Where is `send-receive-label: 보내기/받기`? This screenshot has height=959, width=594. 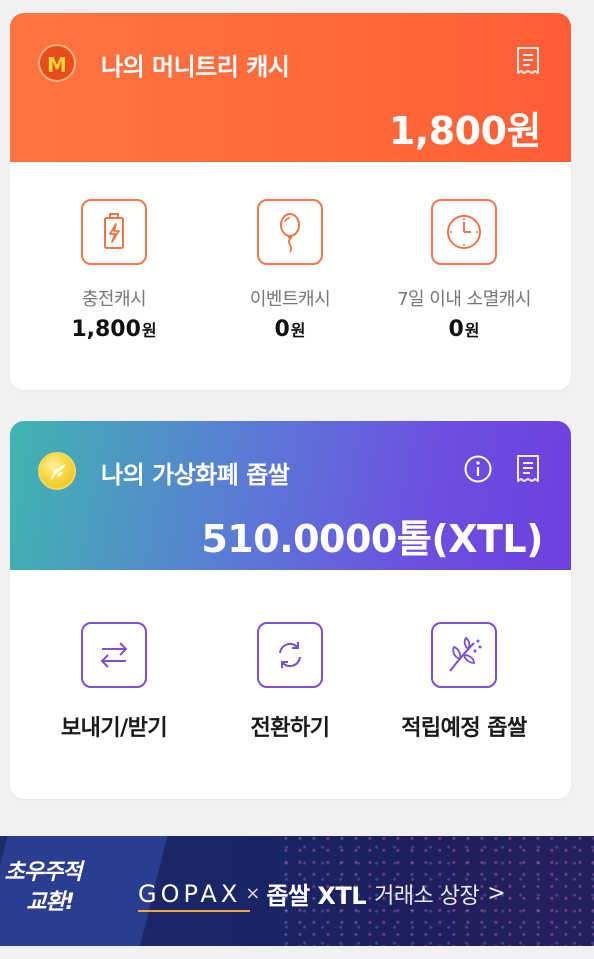
send-receive-label: 보내기/받기 is located at coordinates (114, 728).